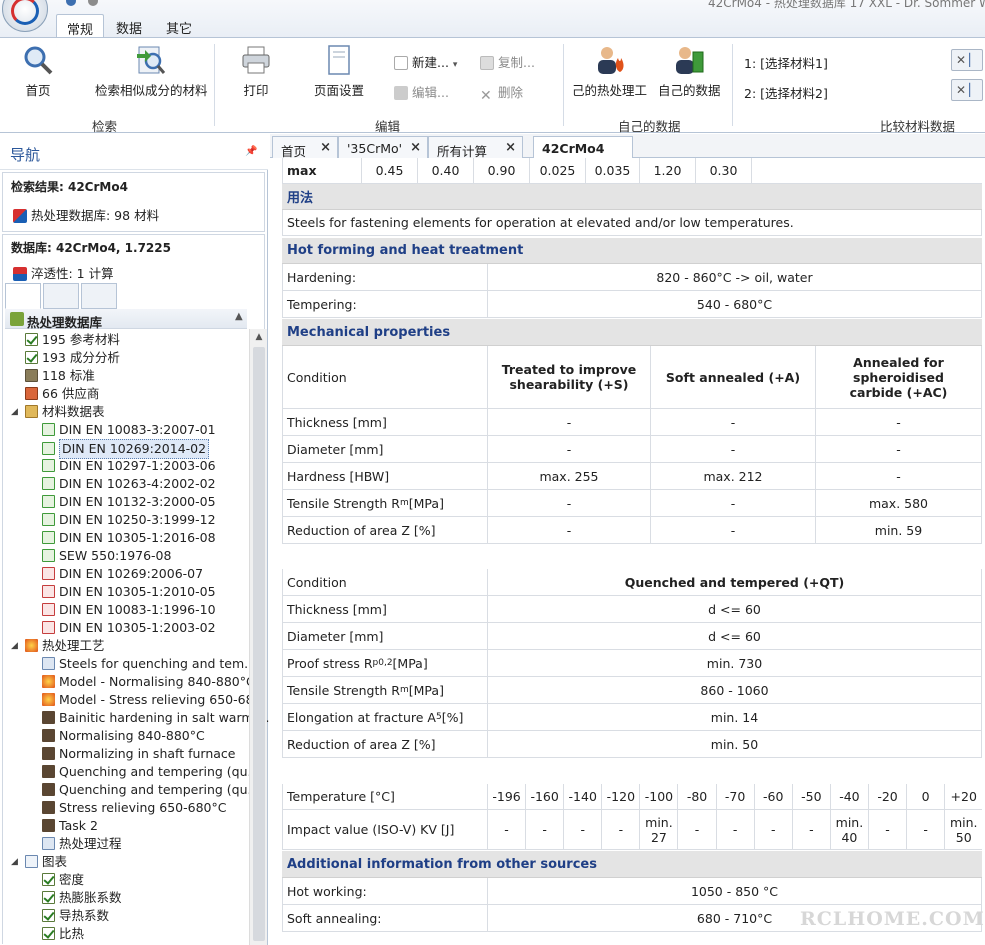  I want to click on compare-slot-1: 1: [选择材料1], so click(786, 62).